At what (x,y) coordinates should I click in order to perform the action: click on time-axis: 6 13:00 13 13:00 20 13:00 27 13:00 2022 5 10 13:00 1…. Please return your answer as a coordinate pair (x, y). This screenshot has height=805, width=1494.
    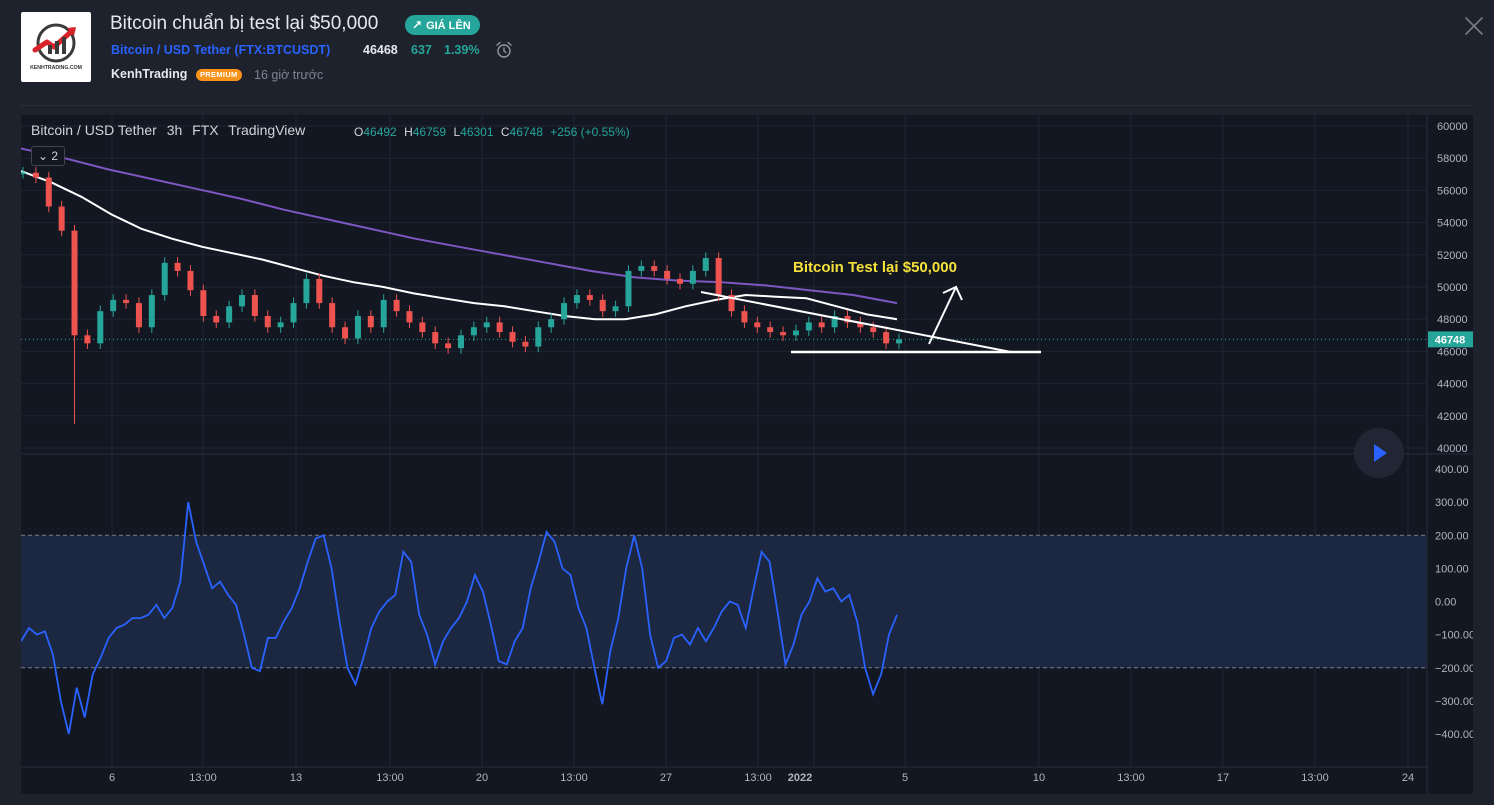
    Looking at the image, I should click on (761, 778).